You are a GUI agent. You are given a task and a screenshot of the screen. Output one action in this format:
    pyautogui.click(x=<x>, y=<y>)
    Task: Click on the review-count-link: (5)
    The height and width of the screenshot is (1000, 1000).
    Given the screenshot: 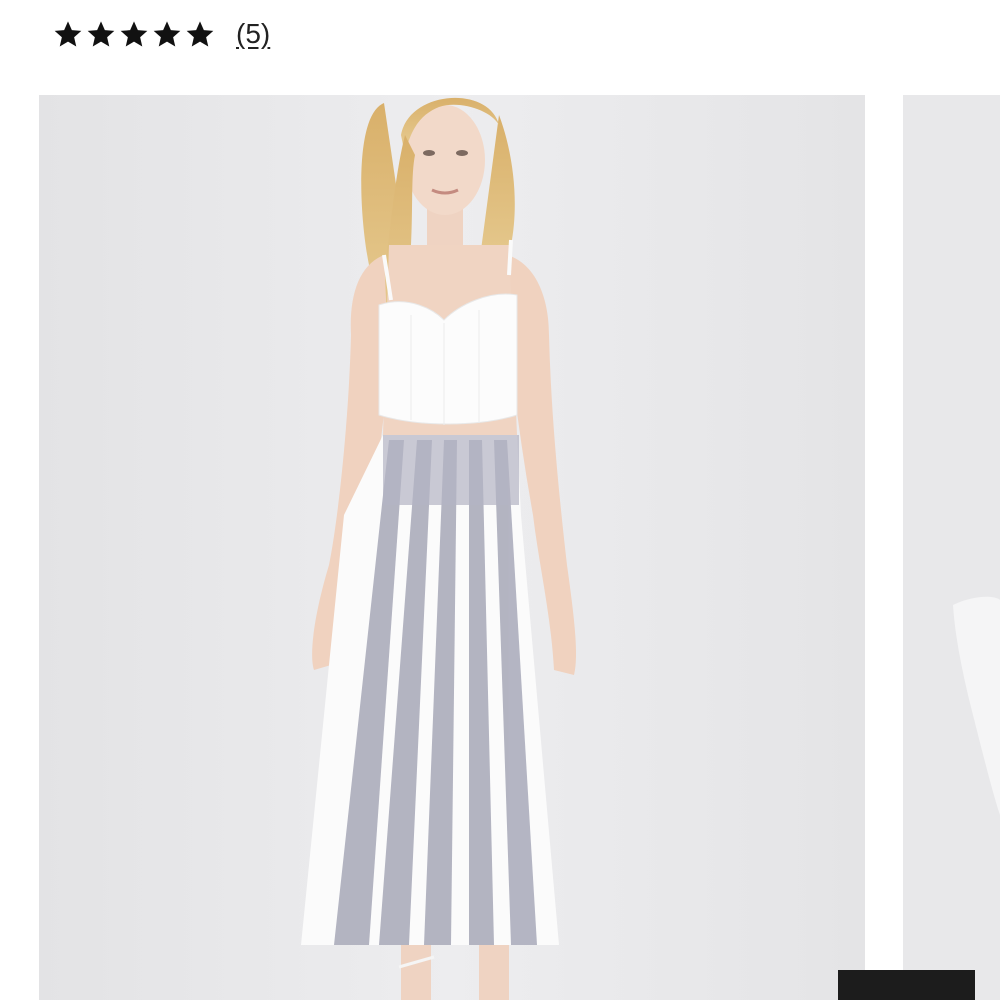 What is the action you would take?
    pyautogui.click(x=253, y=34)
    